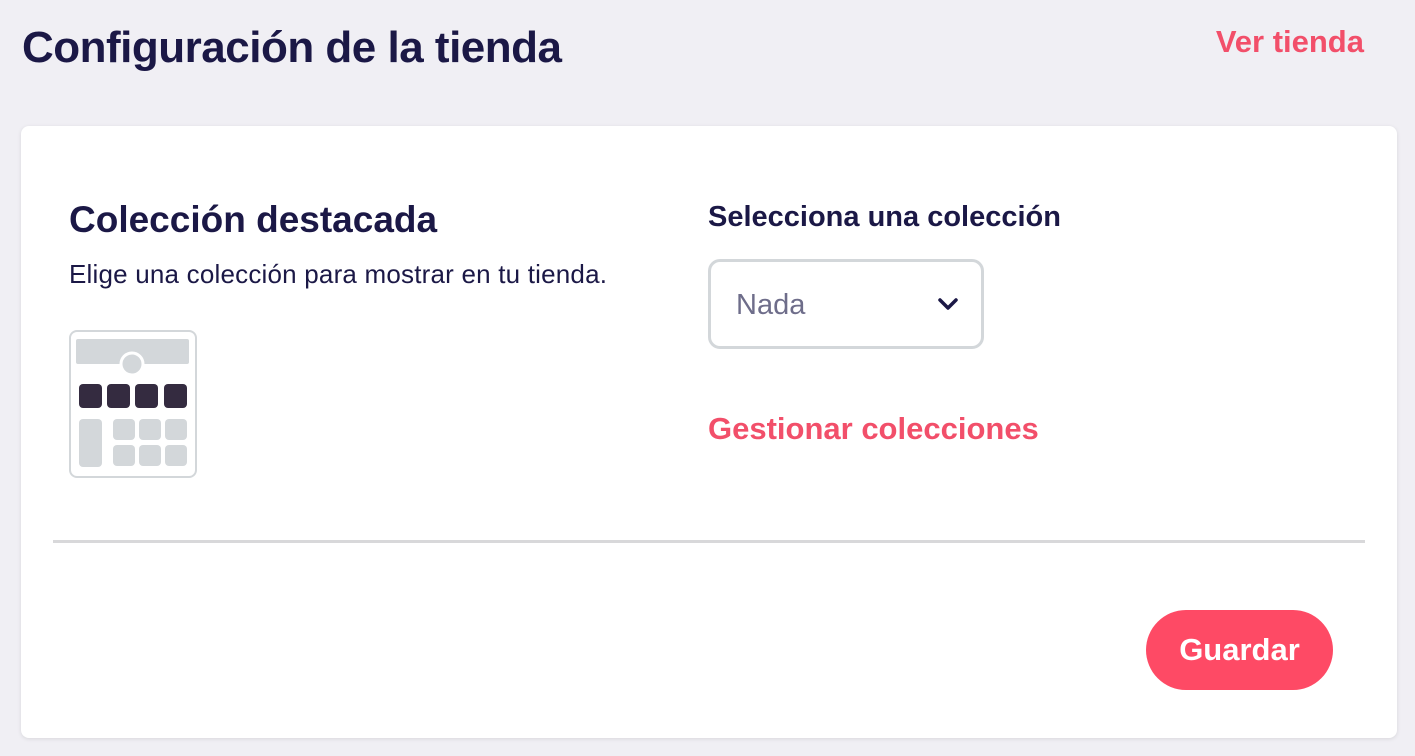 The image size is (1415, 756). I want to click on collection-select-label: Selecciona una colección, so click(884, 217).